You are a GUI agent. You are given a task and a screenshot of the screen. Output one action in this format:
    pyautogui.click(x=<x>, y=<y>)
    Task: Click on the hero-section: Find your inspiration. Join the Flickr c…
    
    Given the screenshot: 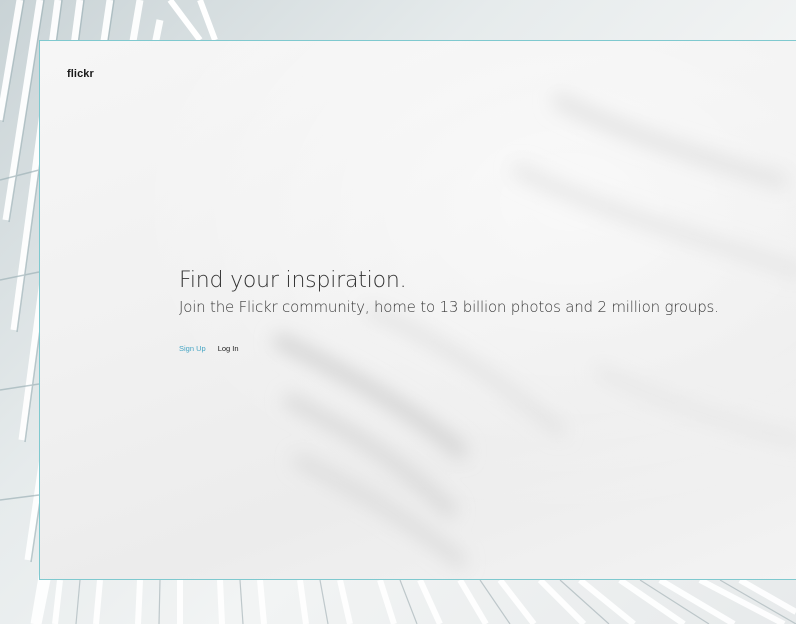 What is the action you would take?
    pyautogui.click(x=479, y=310)
    